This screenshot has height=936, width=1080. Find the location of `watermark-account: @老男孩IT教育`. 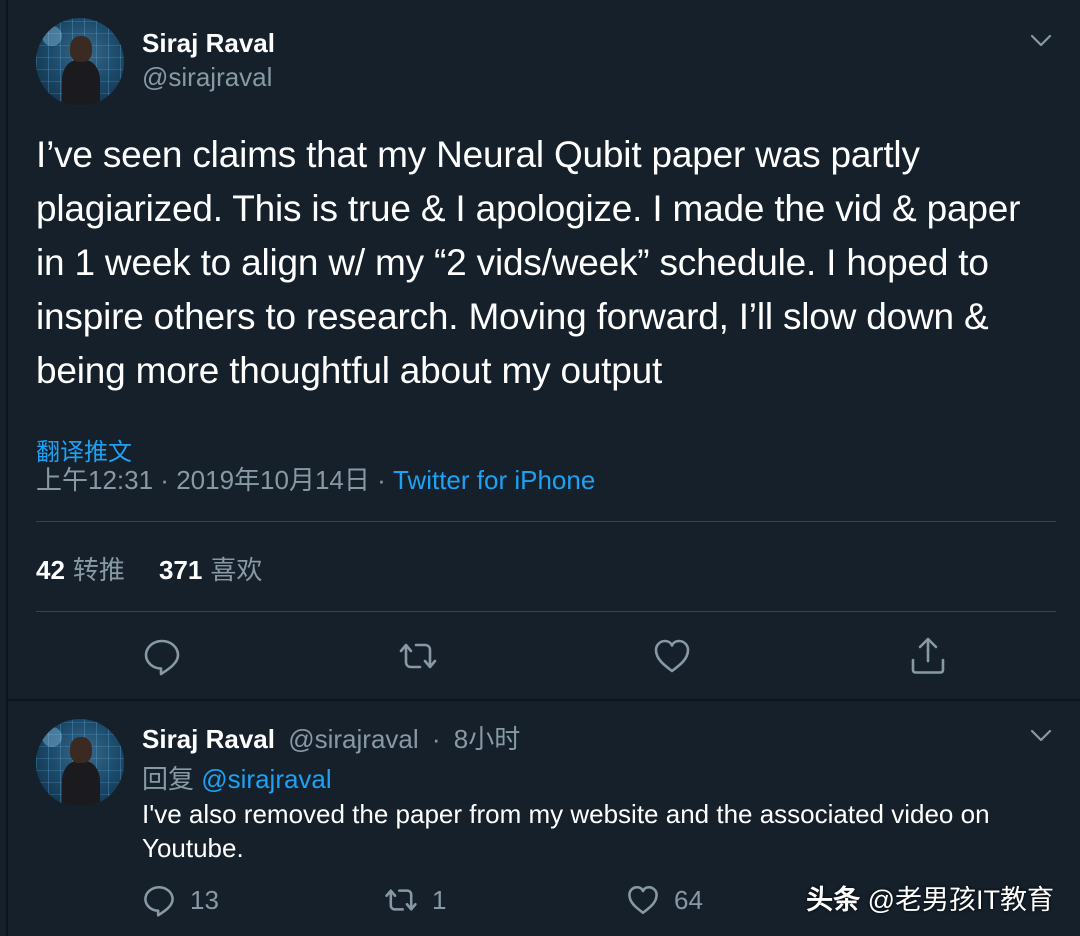

watermark-account: @老男孩IT教育 is located at coordinates (960, 900).